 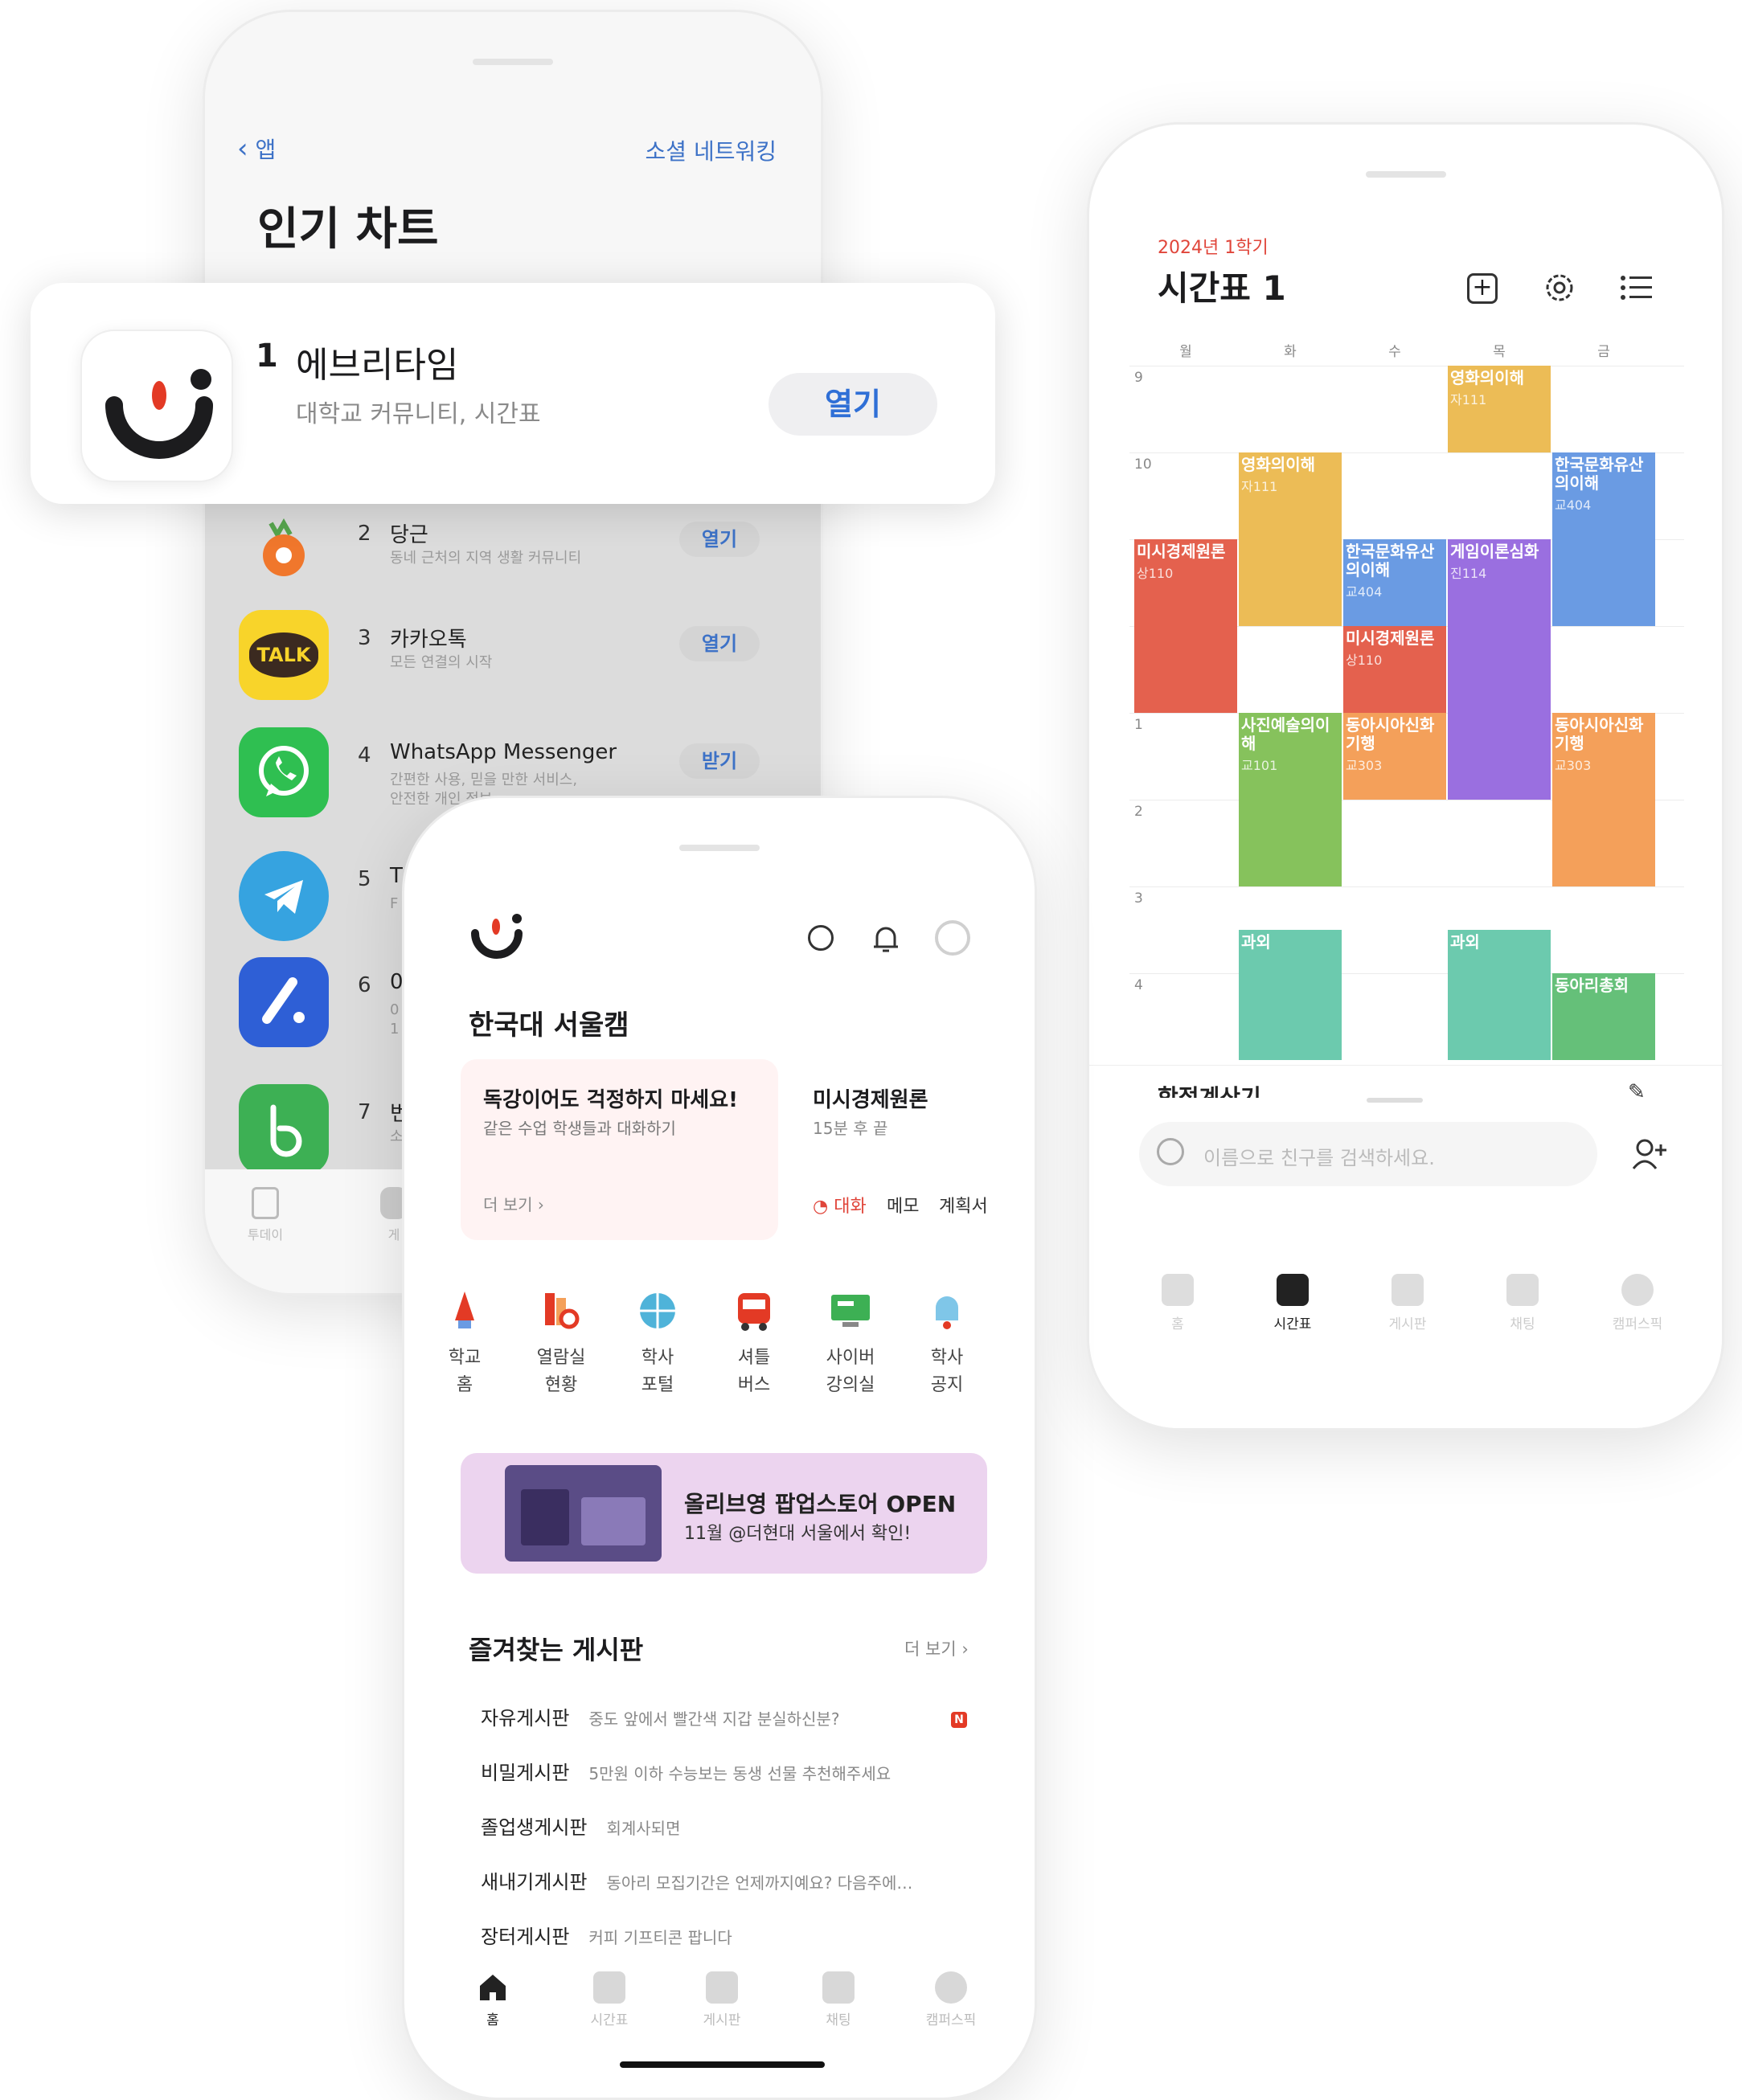 I want to click on class-name: 동아시아신화기행, so click(x=1390, y=734).